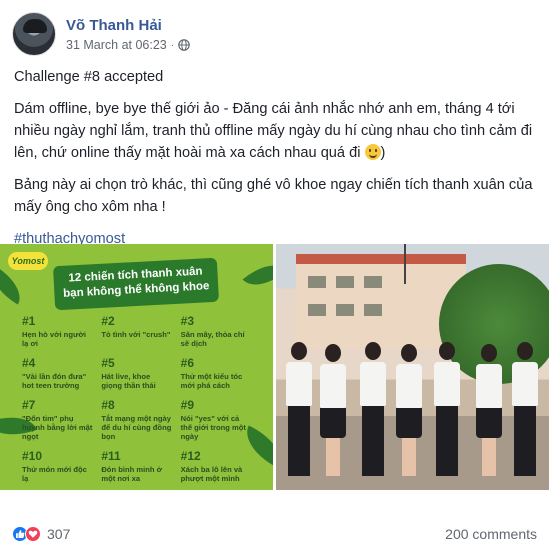 This screenshot has height=548, width=549. What do you see at coordinates (212, 339) in the screenshot?
I see `challenge-text: Săn mây, thỏa chí sẽ dịch` at bounding box center [212, 339].